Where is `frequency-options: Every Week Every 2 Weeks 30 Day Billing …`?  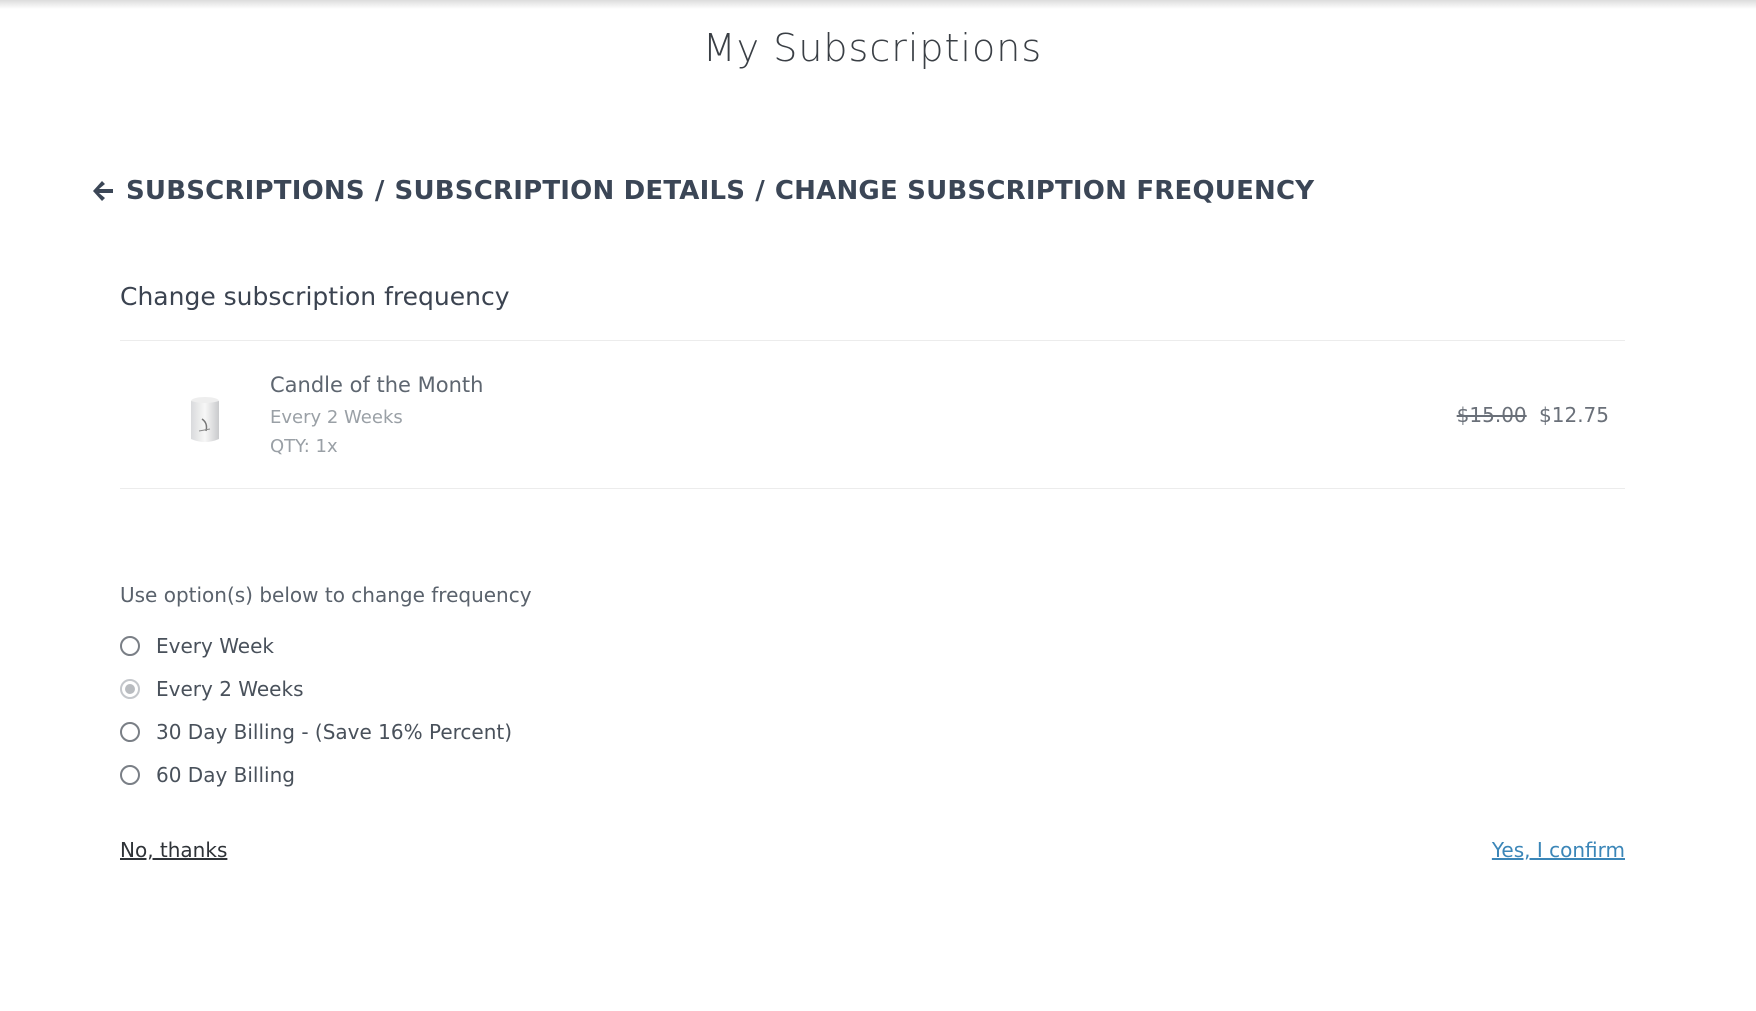 frequency-options: Every Week Every 2 Weeks 30 Day Billing … is located at coordinates (316, 710).